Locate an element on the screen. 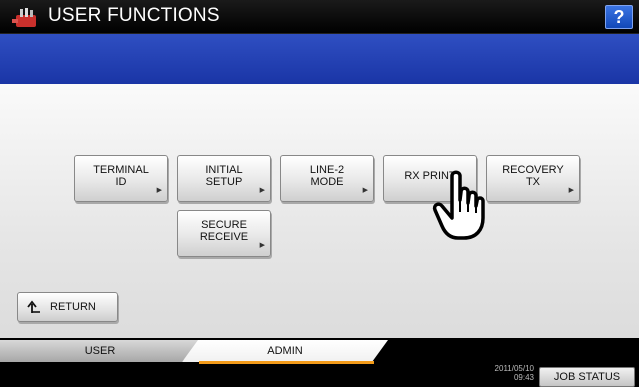 The height and width of the screenshot is (387, 639). tab-bar: USER ADMIN is located at coordinates (319, 350).